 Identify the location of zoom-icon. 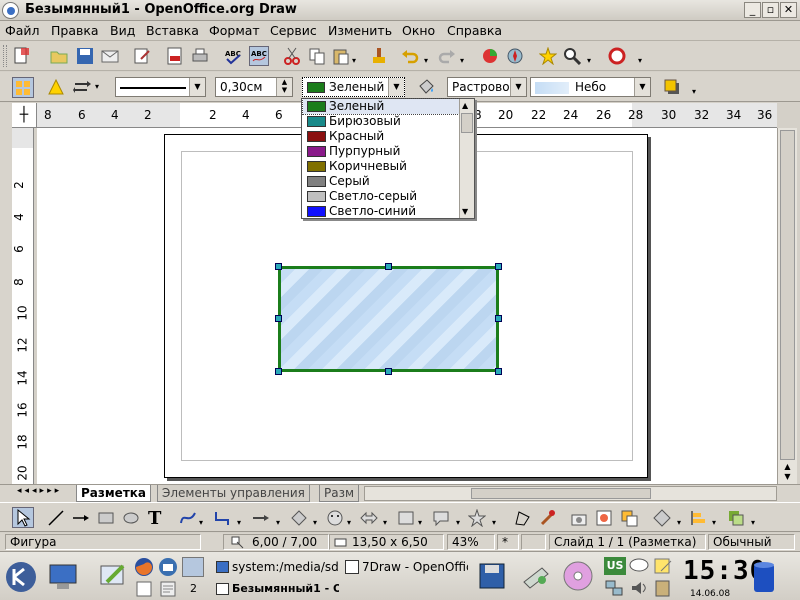
(572, 56).